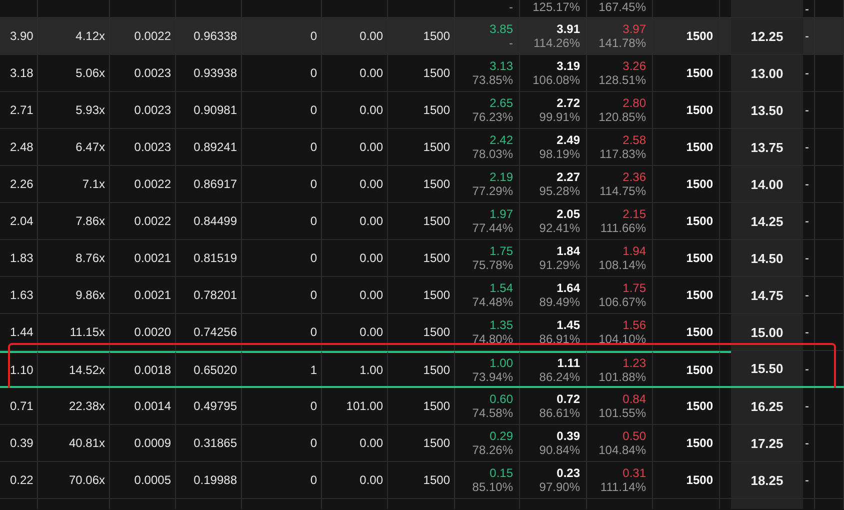 The image size is (844, 510). What do you see at coordinates (90, 221) in the screenshot?
I see `cell-text: 7.86x` at bounding box center [90, 221].